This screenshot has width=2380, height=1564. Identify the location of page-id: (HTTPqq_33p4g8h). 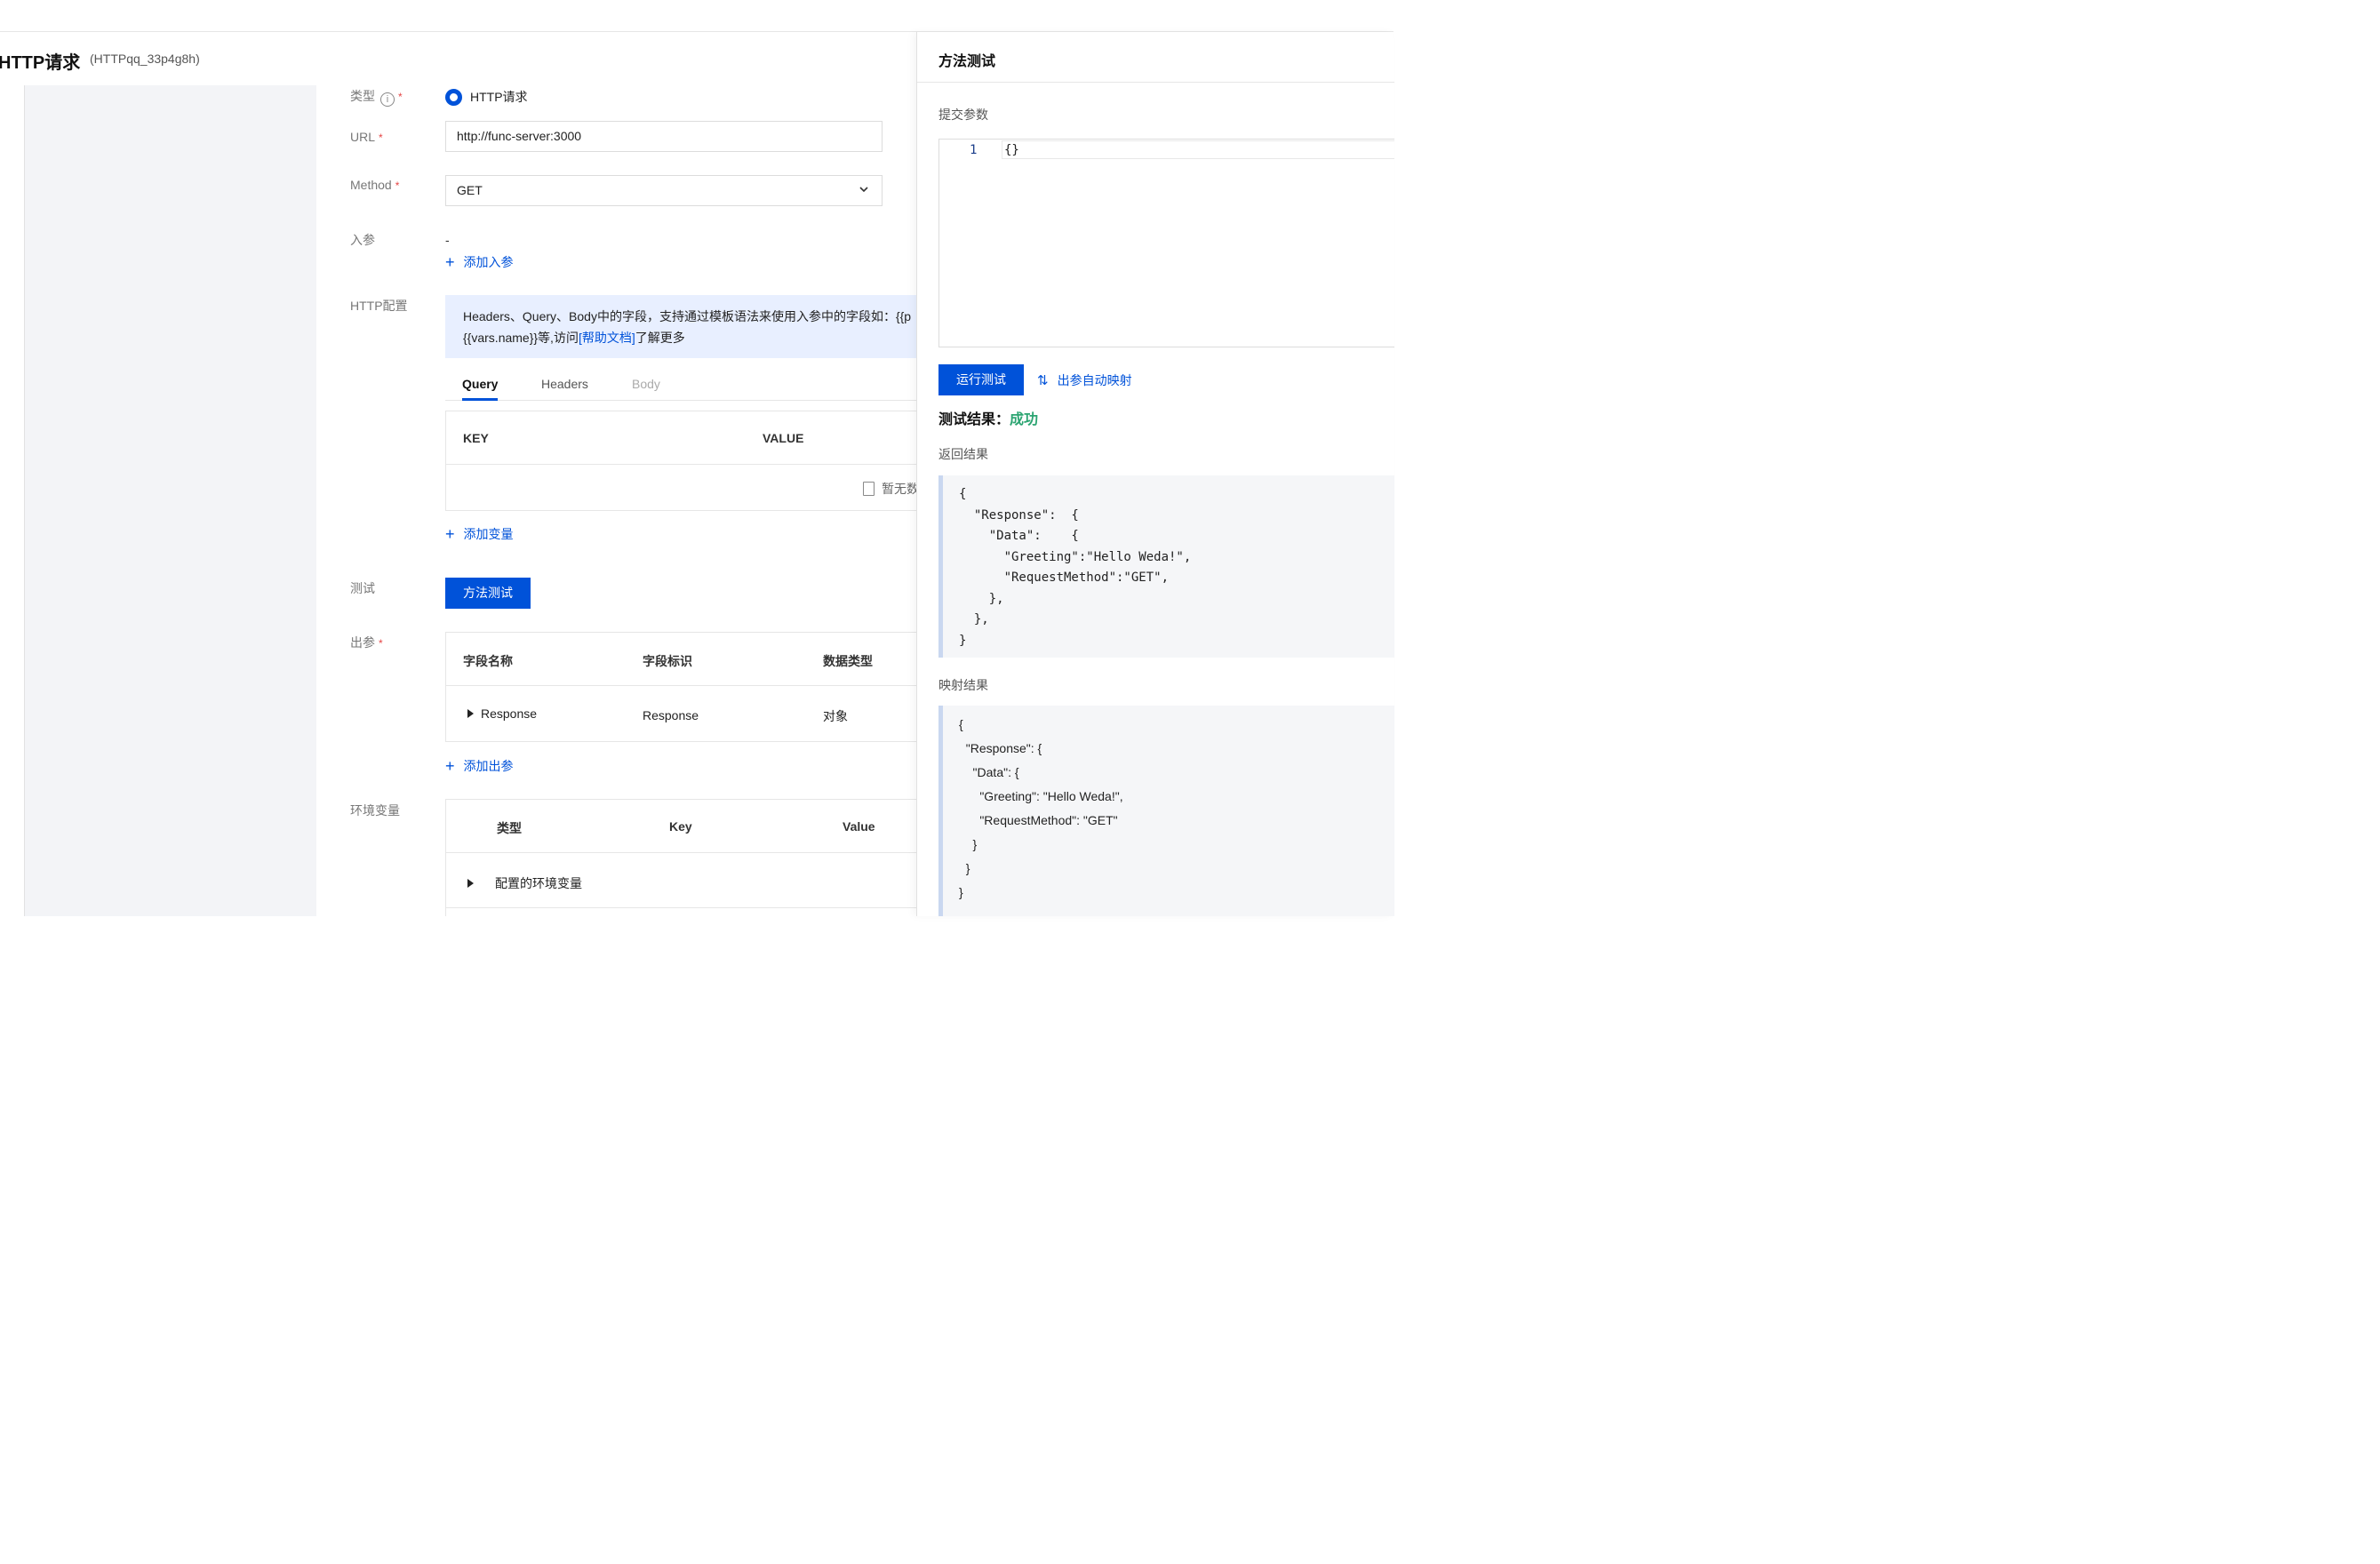
(145, 59).